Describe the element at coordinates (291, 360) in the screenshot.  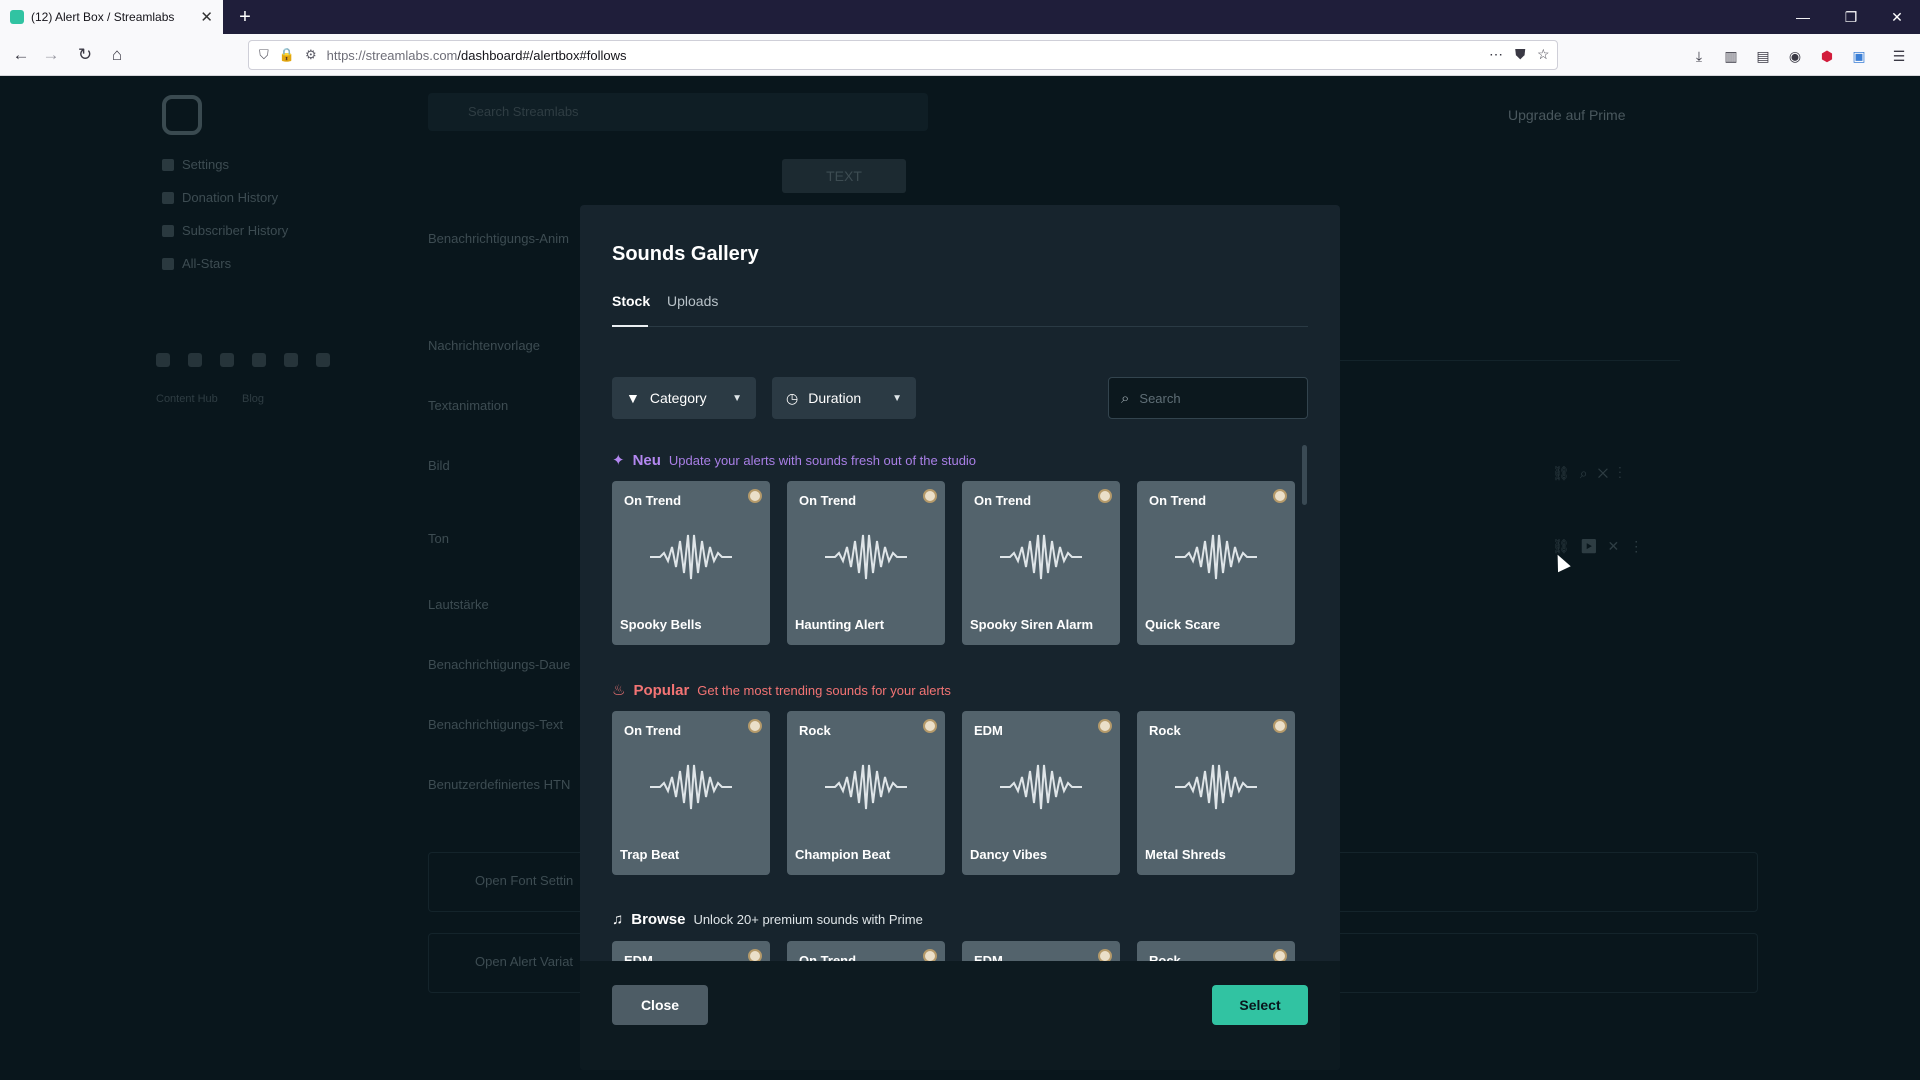
I see `facebook-icon` at that location.